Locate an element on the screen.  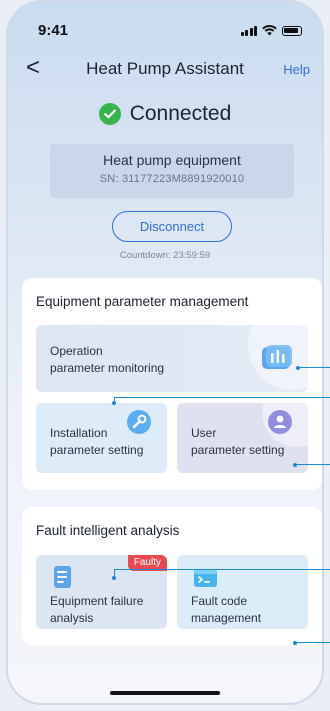
fault-code-tile: Fault code management is located at coordinates (242, 592).